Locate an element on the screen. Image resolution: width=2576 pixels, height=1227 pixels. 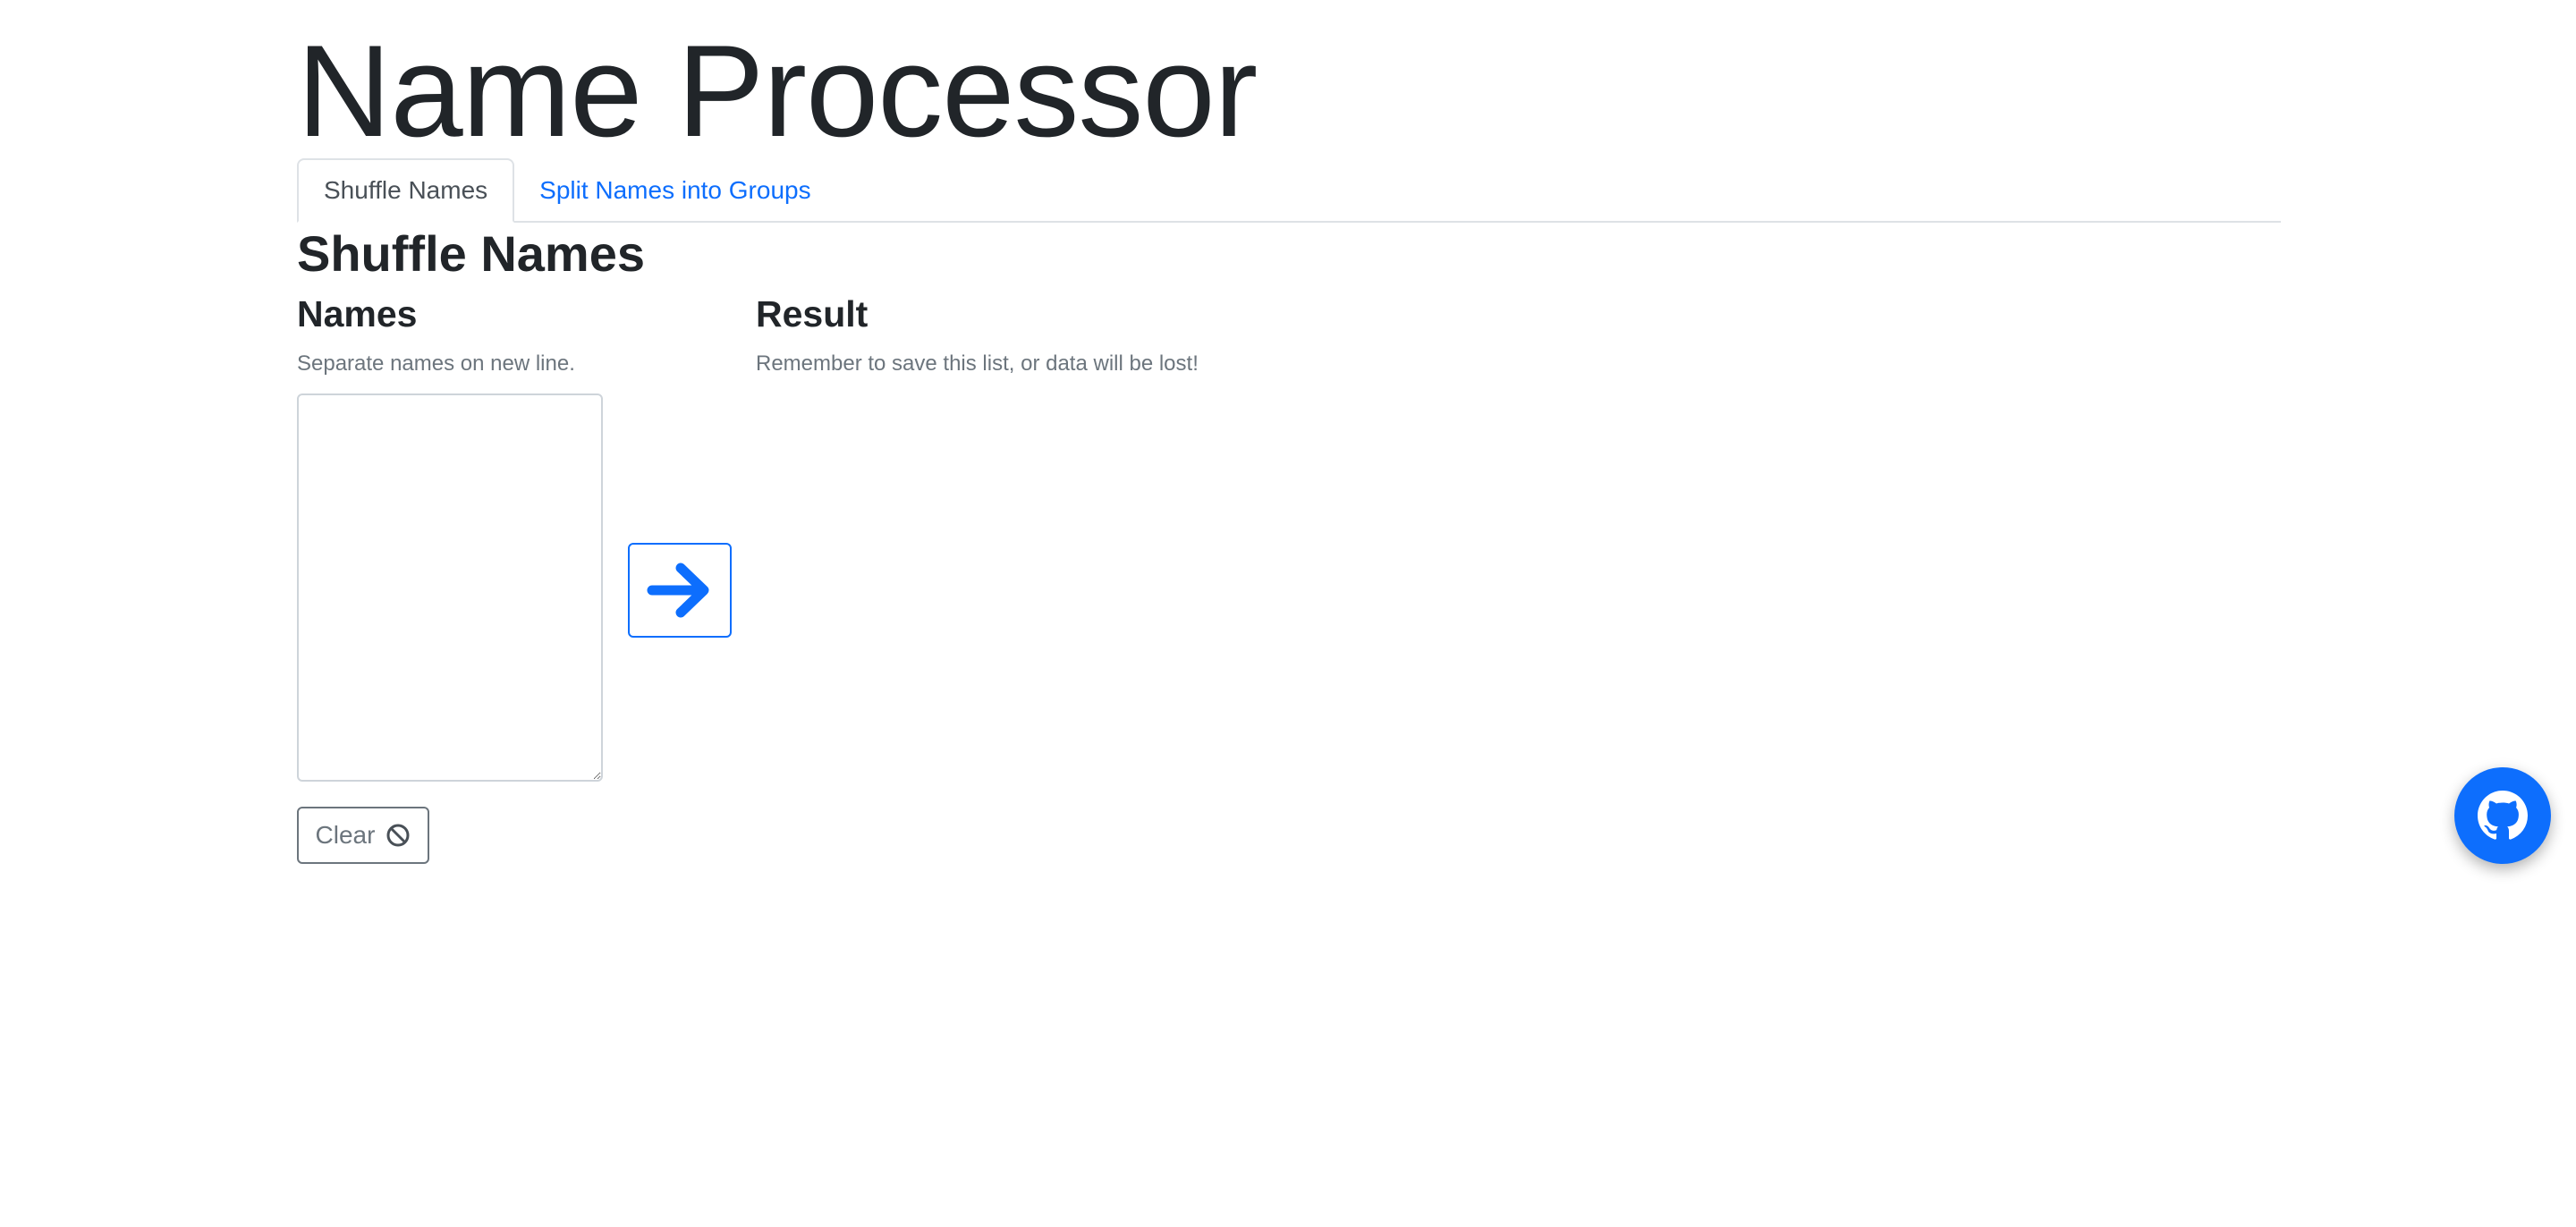
process-button is located at coordinates (680, 590).